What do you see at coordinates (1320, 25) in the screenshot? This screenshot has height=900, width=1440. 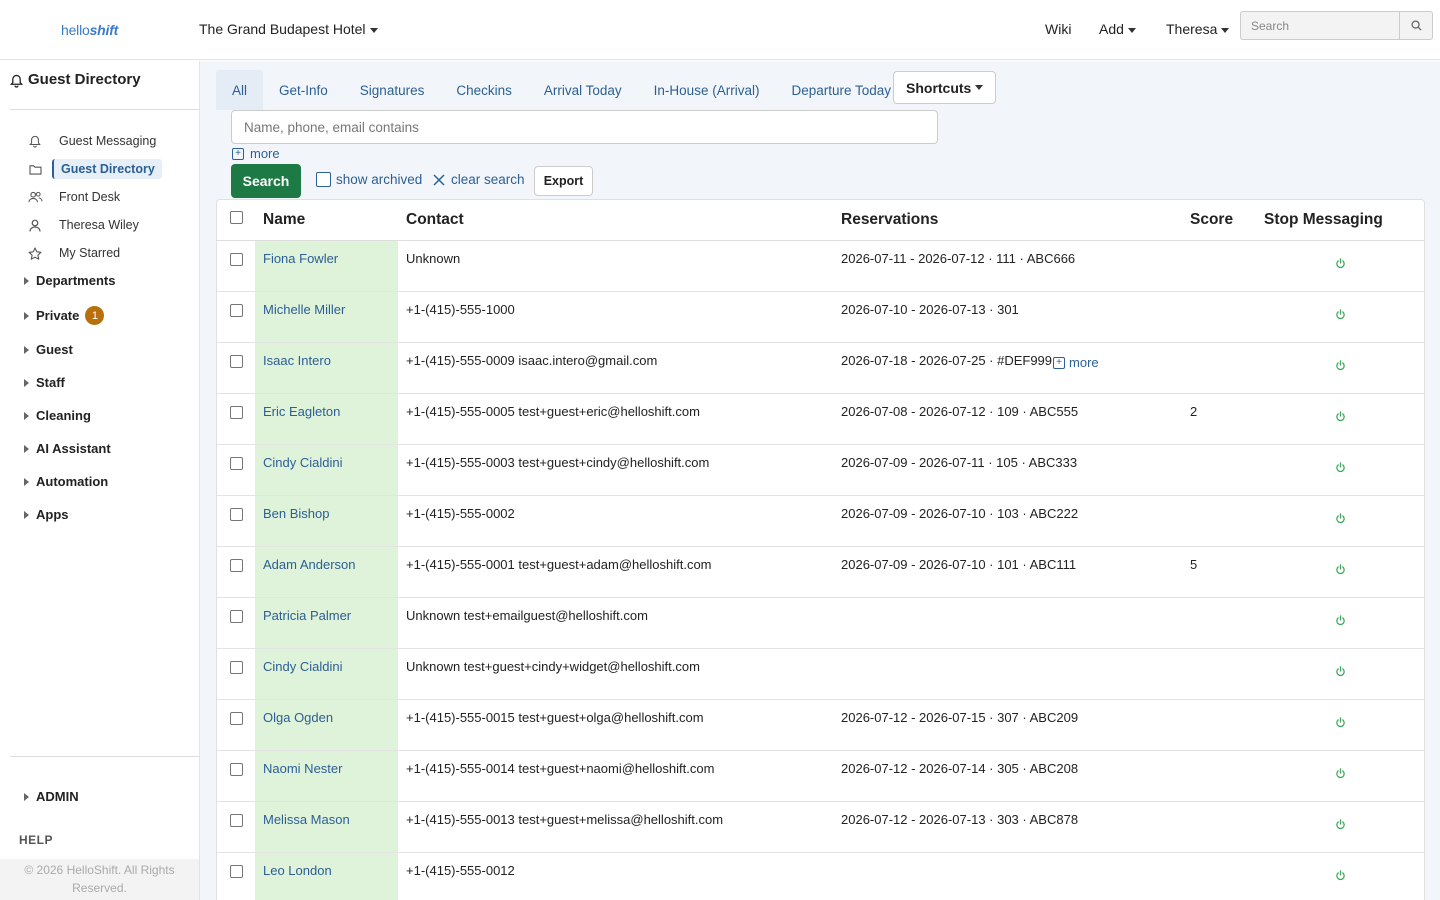 I see `global-search-input` at bounding box center [1320, 25].